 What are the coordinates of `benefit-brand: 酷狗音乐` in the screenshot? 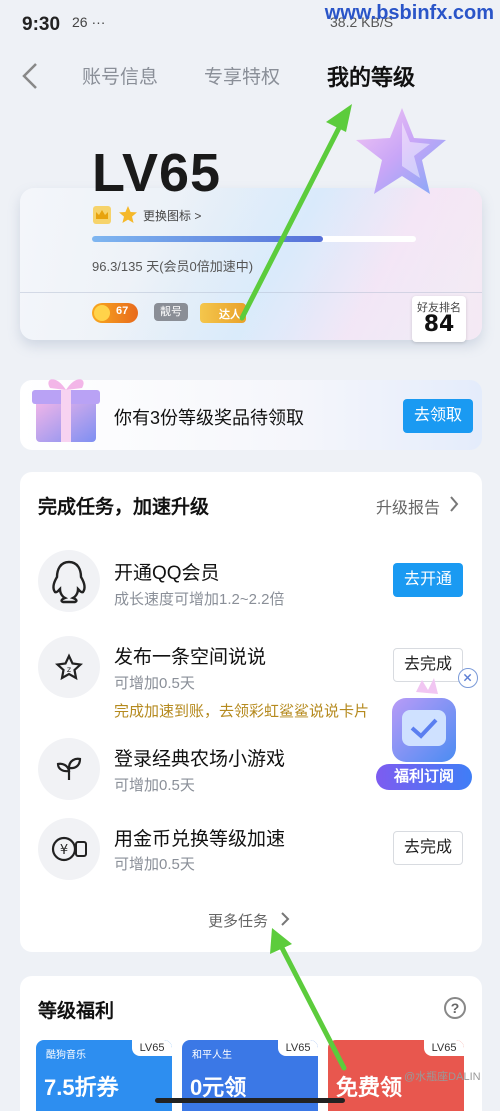 It's located at (66, 1055).